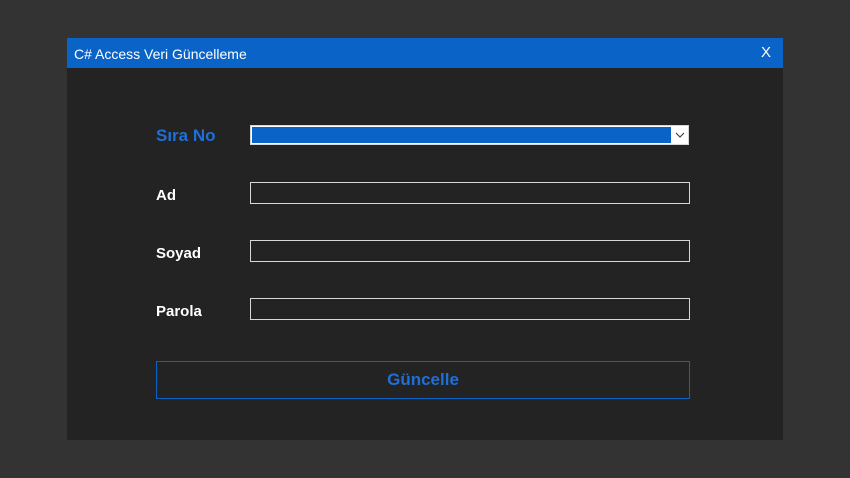 The height and width of the screenshot is (478, 850). Describe the element at coordinates (766, 53) in the screenshot. I see `close-button: X` at that location.